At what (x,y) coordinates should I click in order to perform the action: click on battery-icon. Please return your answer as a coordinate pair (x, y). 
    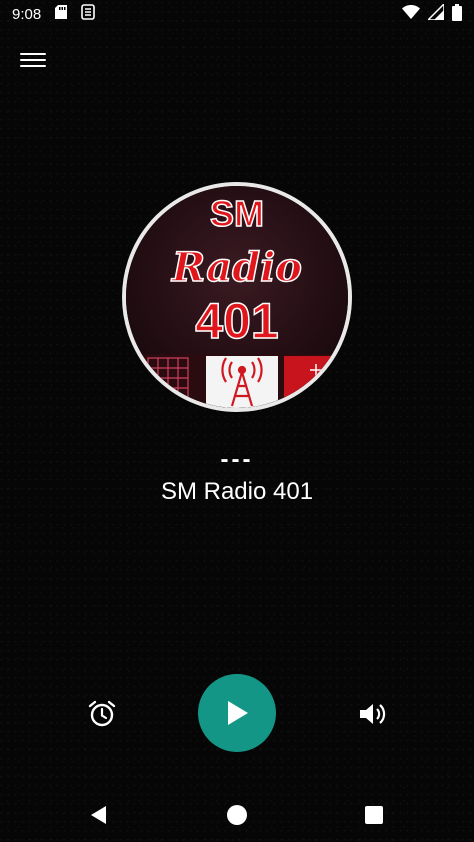
    Looking at the image, I should click on (457, 14).